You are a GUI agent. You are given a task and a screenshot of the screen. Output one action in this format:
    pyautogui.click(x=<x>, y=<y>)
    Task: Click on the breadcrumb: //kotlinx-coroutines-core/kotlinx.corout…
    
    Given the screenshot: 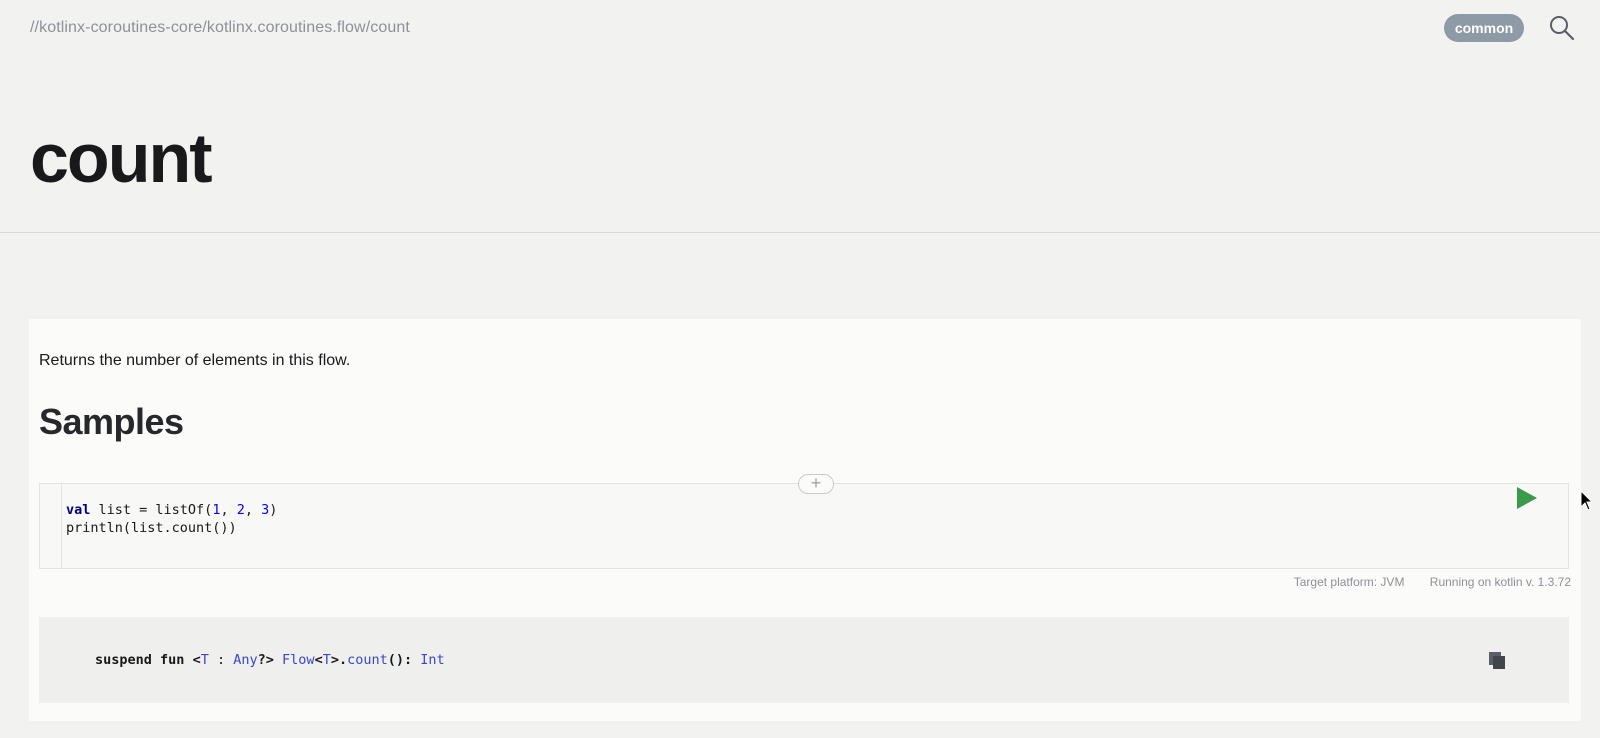 What is the action you would take?
    pyautogui.click(x=220, y=28)
    